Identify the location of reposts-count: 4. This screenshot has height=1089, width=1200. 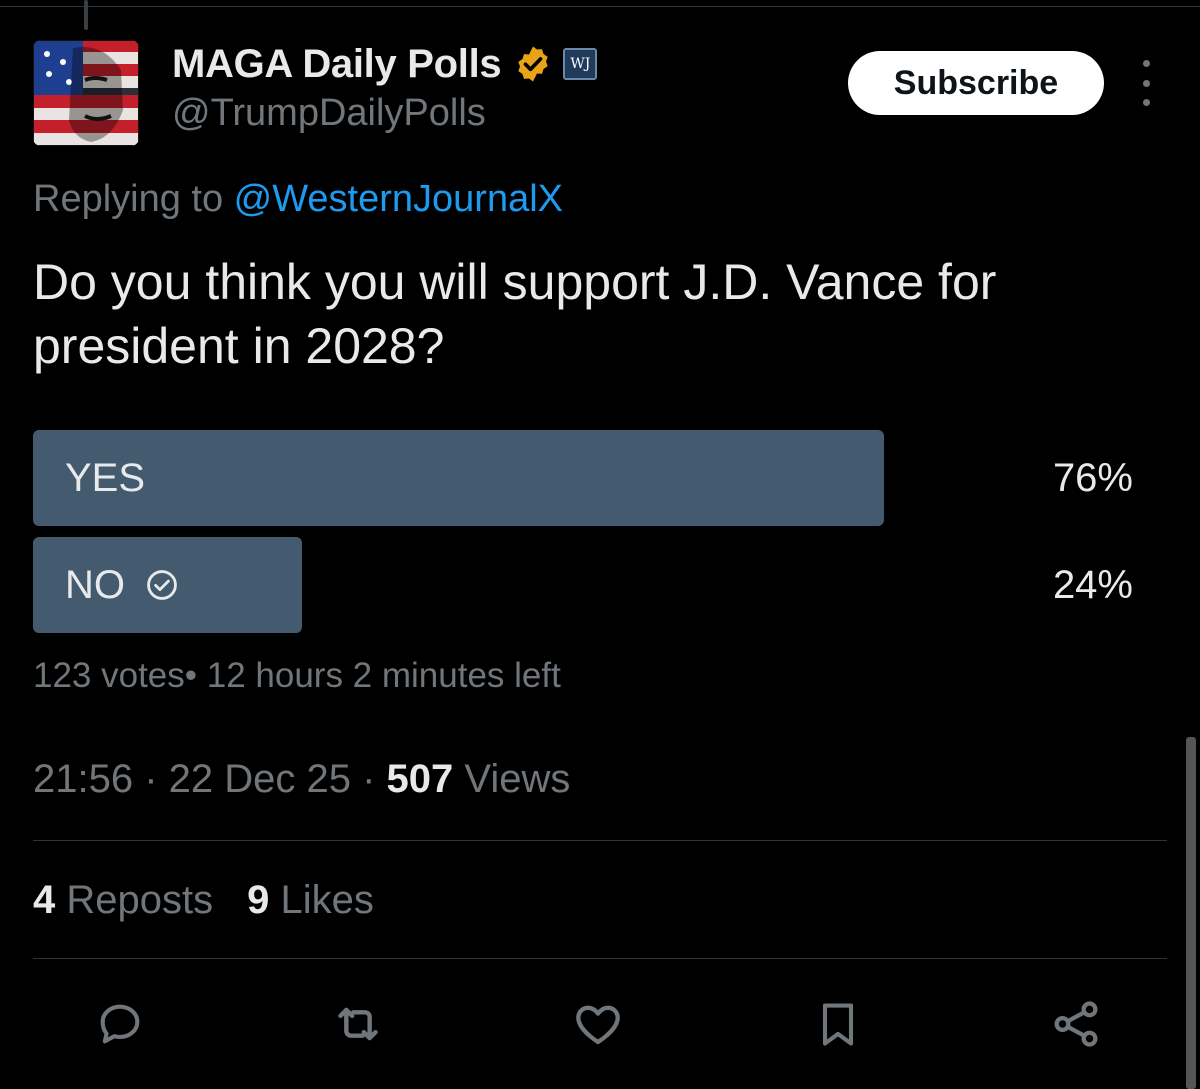
(44, 900).